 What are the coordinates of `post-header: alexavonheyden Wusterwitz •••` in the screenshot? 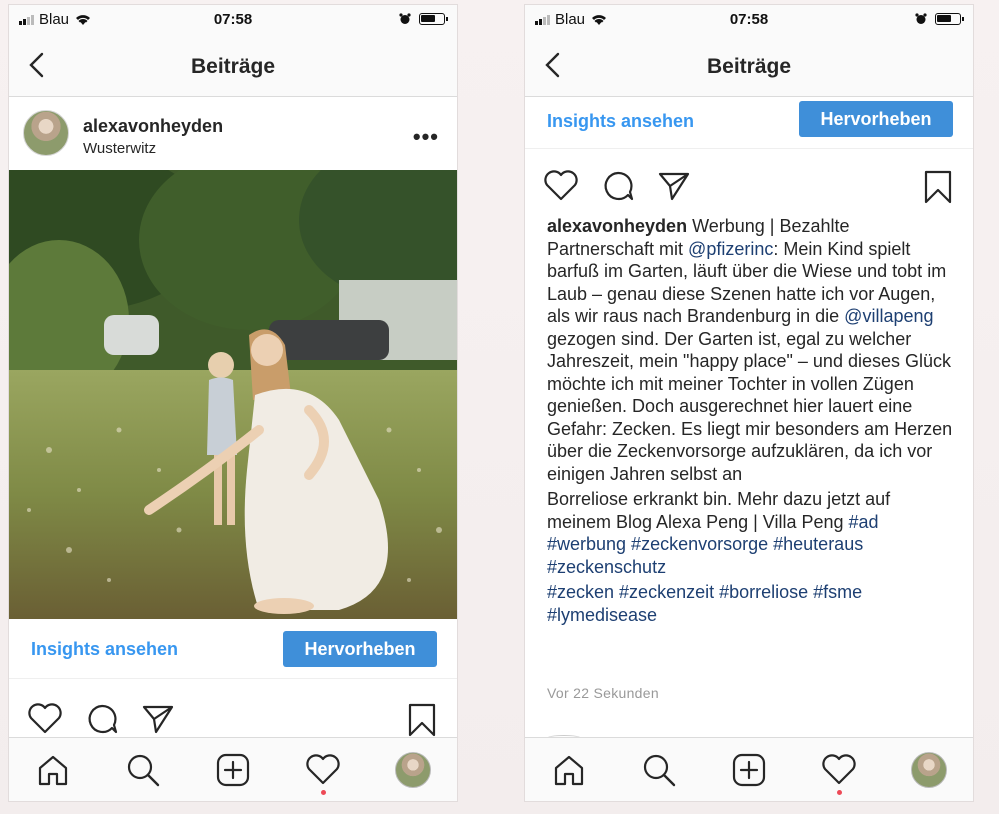 It's located at (233, 134).